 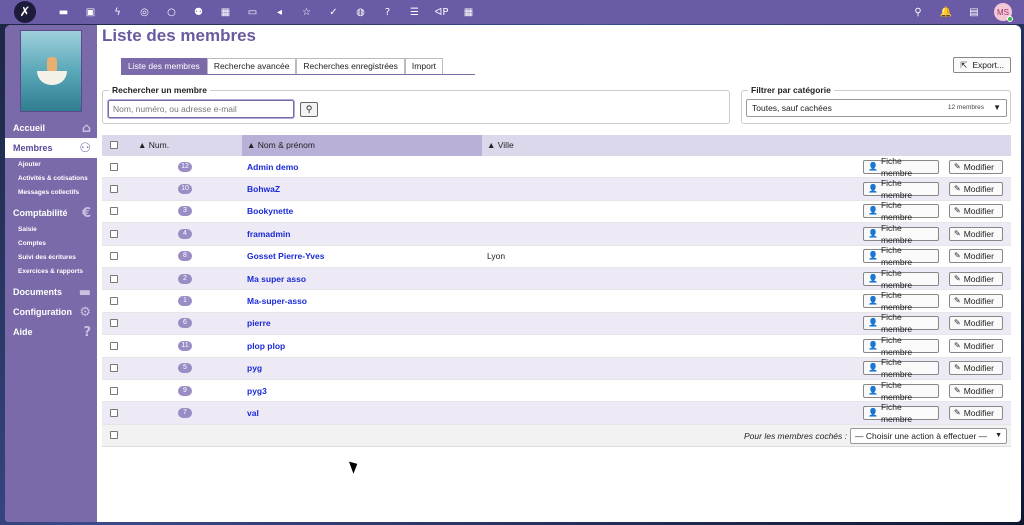 What do you see at coordinates (189, 145) in the screenshot?
I see `header-num: ▲ Num.` at bounding box center [189, 145].